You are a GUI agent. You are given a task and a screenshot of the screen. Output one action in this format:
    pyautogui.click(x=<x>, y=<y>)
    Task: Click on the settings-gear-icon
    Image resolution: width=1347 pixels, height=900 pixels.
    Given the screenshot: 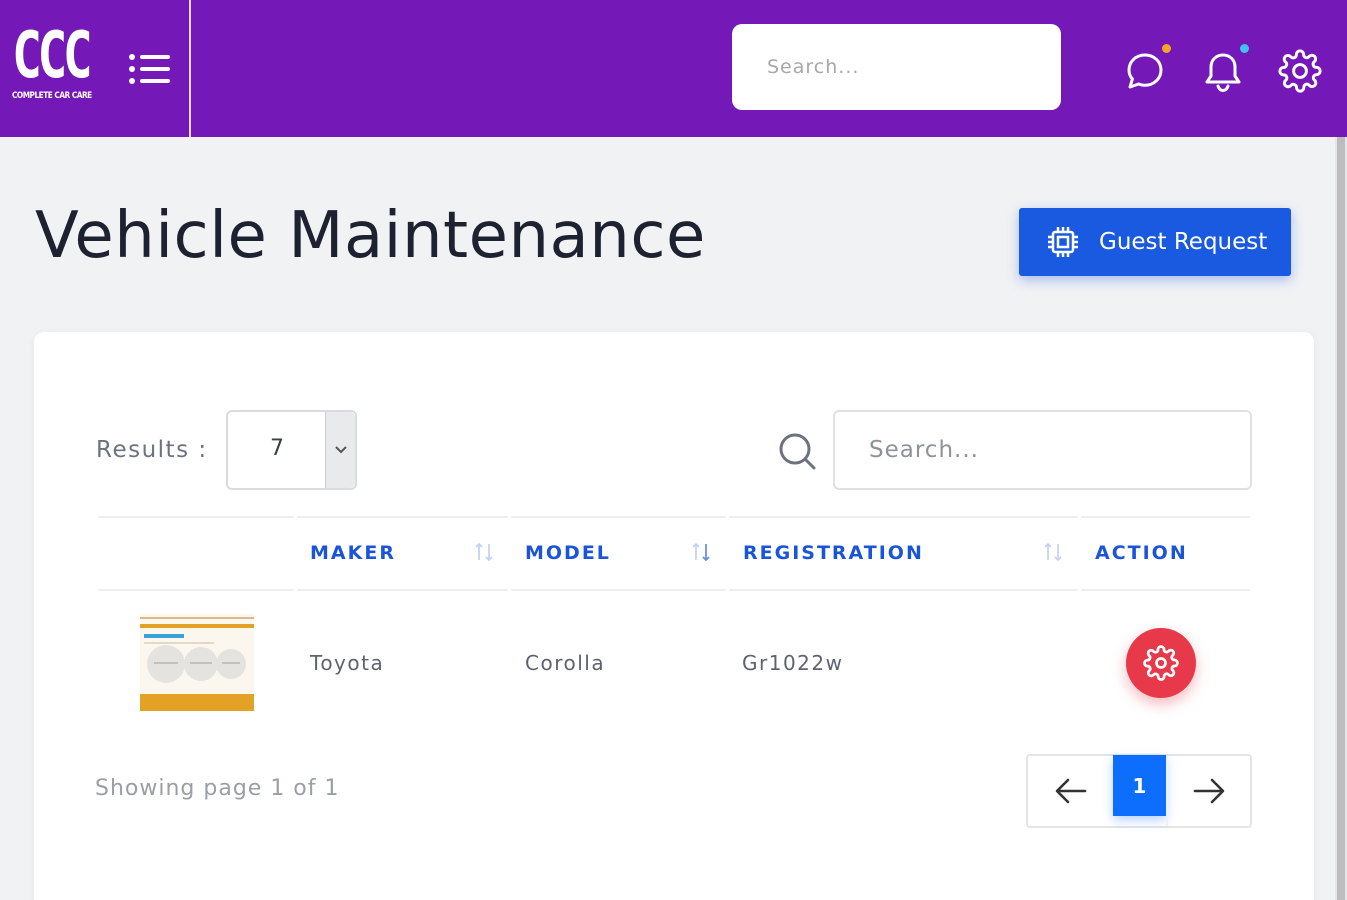 What is the action you would take?
    pyautogui.click(x=1300, y=71)
    